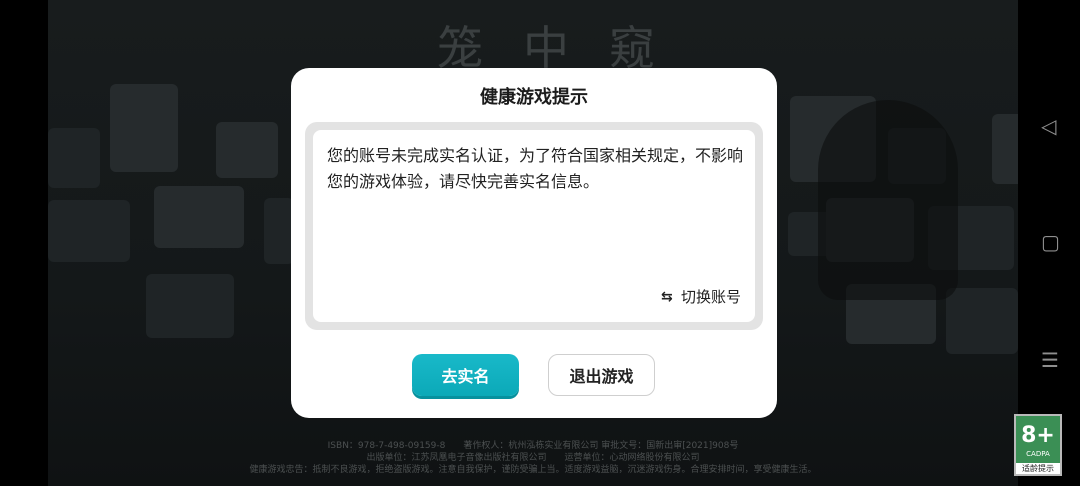 This screenshot has height=486, width=1080. What do you see at coordinates (1038, 468) in the screenshot?
I see `age-rating-label: 适龄提示` at bounding box center [1038, 468].